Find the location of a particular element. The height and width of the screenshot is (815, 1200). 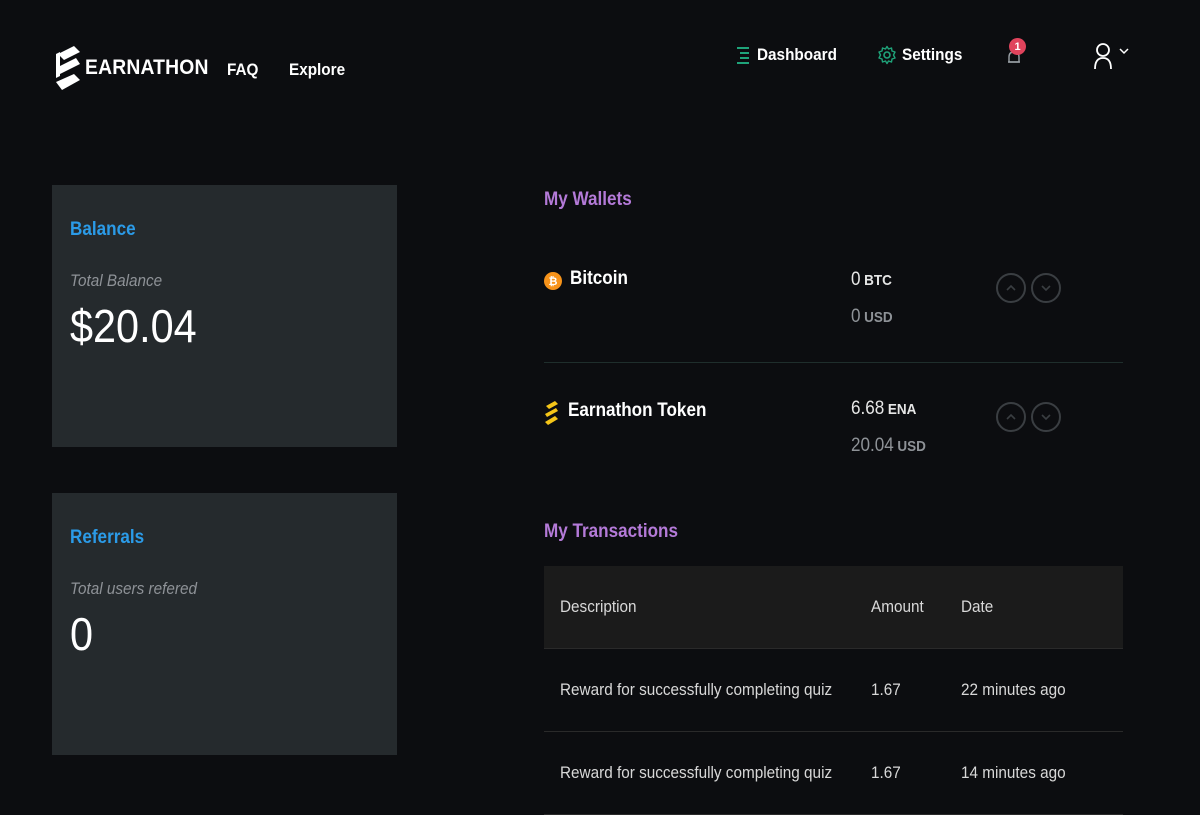

wallet-name: Bitcoin is located at coordinates (599, 278).